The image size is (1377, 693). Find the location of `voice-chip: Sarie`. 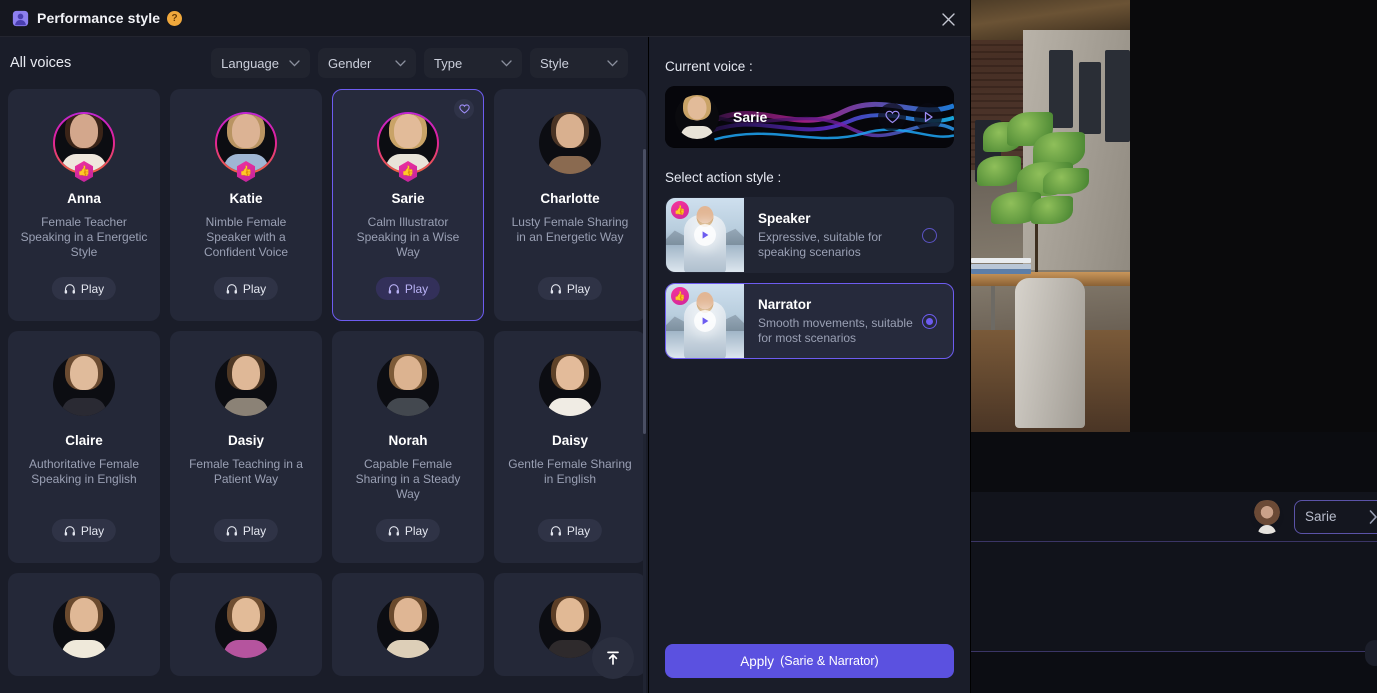

voice-chip: Sarie is located at coordinates (1335, 516).